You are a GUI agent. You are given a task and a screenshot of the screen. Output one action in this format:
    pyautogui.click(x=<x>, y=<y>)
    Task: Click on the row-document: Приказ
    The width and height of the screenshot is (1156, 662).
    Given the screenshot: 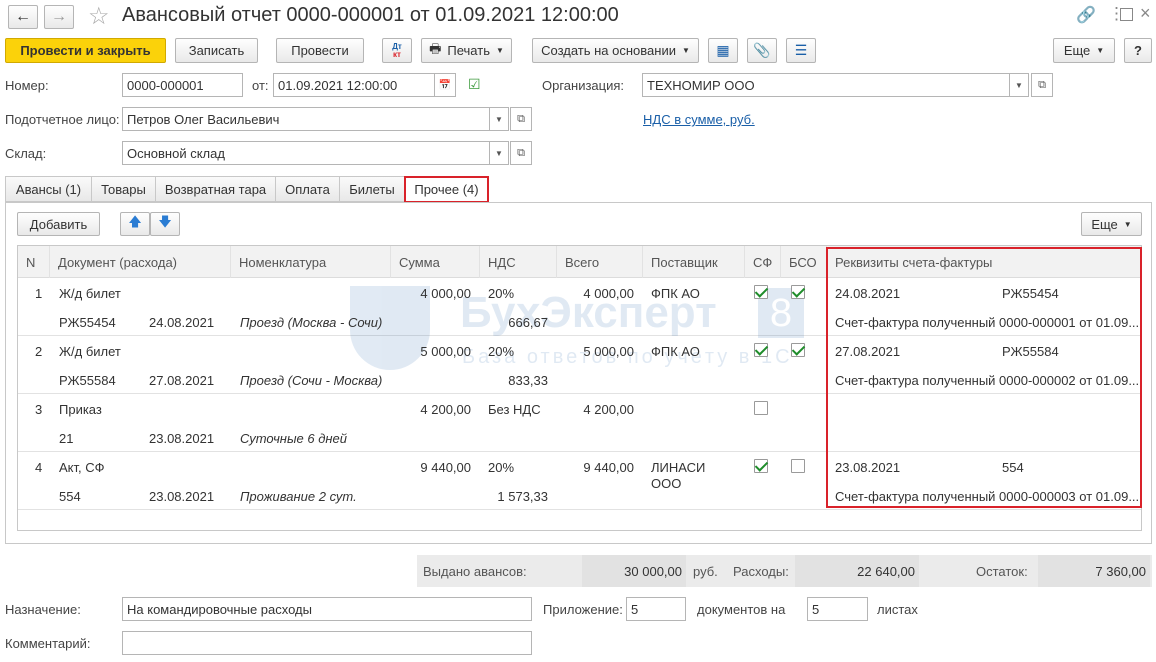 What is the action you would take?
    pyautogui.click(x=80, y=409)
    